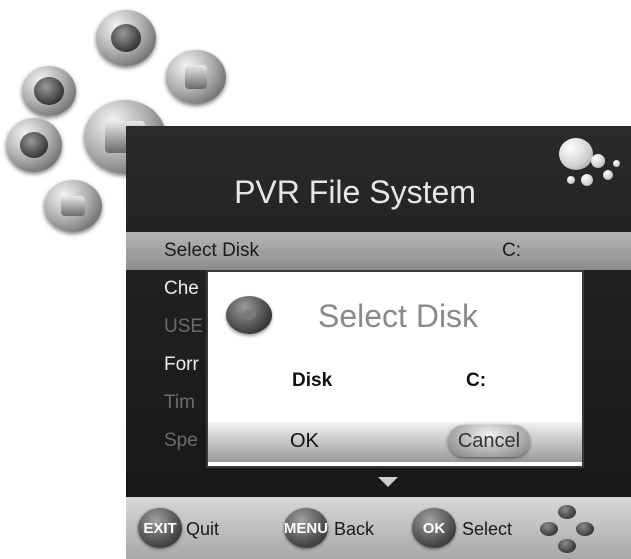 The width and height of the screenshot is (631, 559). I want to click on menu-item-value: C:, so click(511, 250).